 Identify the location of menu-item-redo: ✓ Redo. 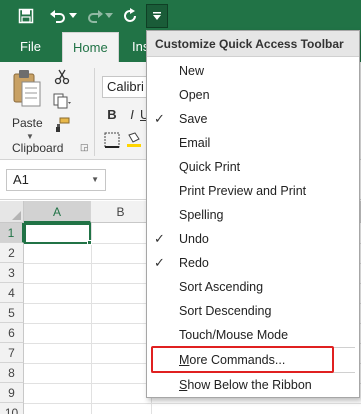
(253, 263).